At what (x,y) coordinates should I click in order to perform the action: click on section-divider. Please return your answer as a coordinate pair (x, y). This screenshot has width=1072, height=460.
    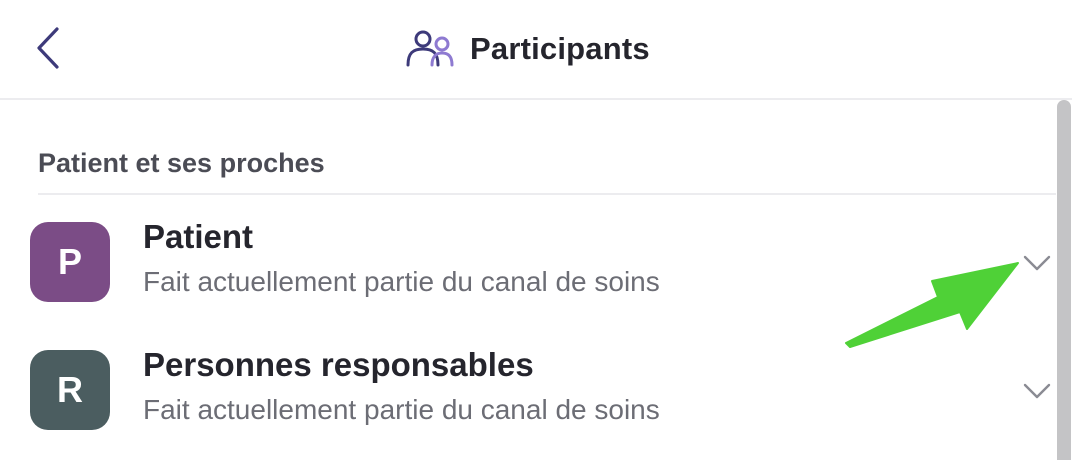
    Looking at the image, I should click on (549, 194).